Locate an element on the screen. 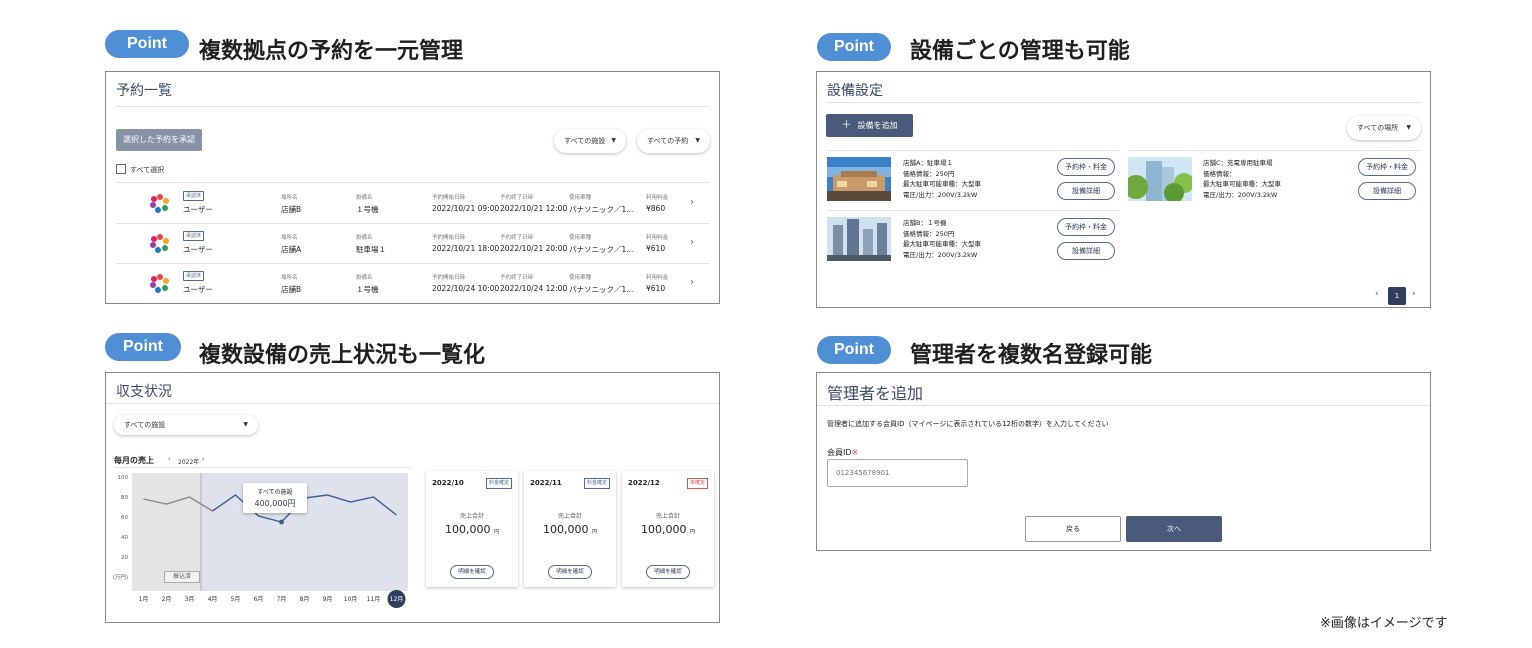 The height and width of the screenshot is (648, 1532). page-number-button: 1 is located at coordinates (1397, 296).